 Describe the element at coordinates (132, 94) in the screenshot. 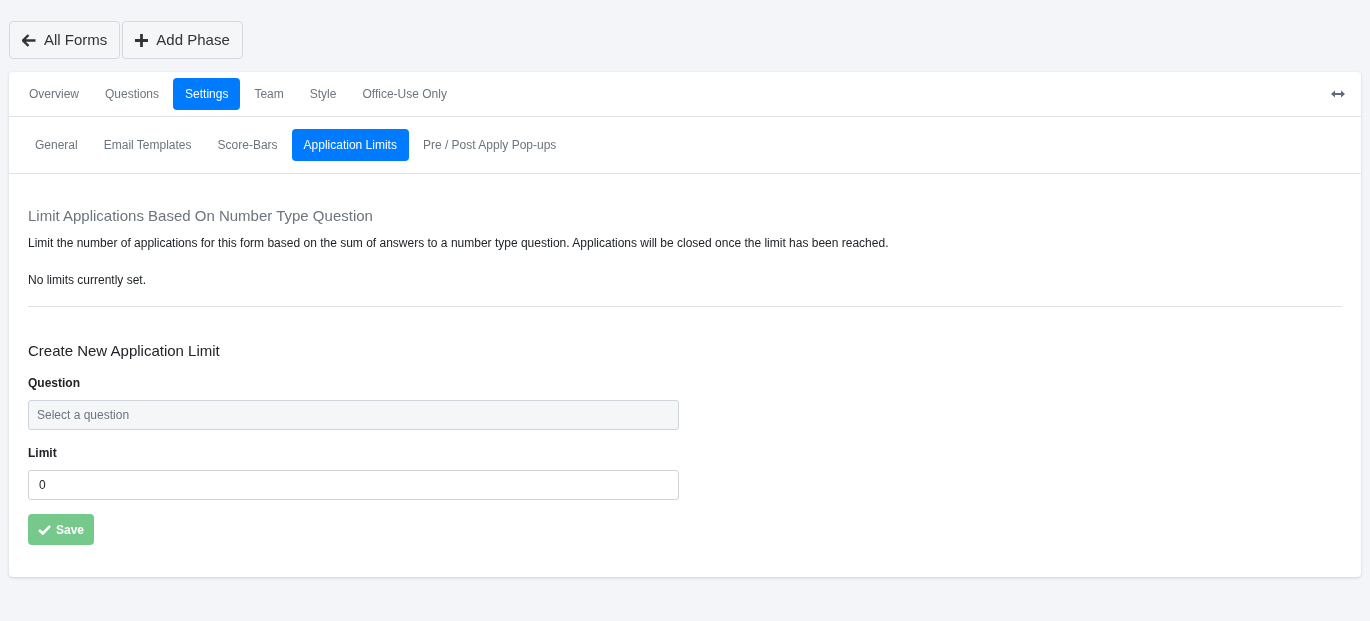

I see `tab: Questions` at that location.